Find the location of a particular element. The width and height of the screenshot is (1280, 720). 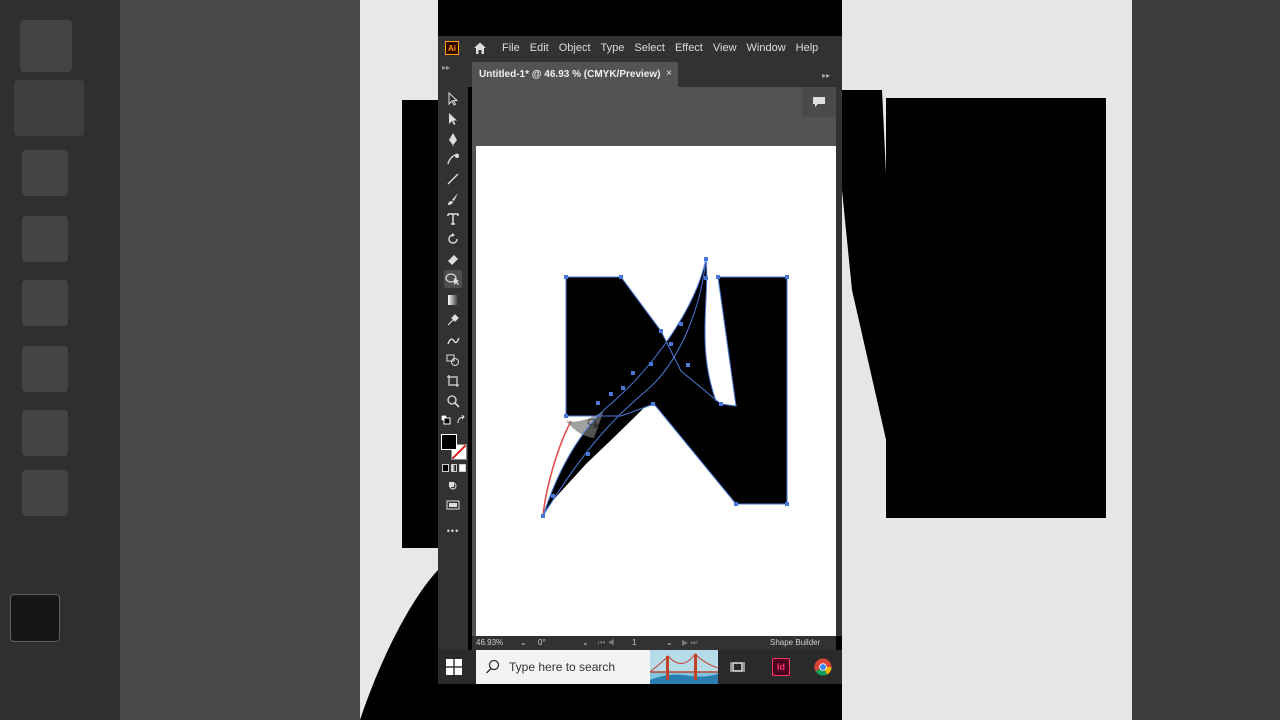

chrome-icon is located at coordinates (823, 667).